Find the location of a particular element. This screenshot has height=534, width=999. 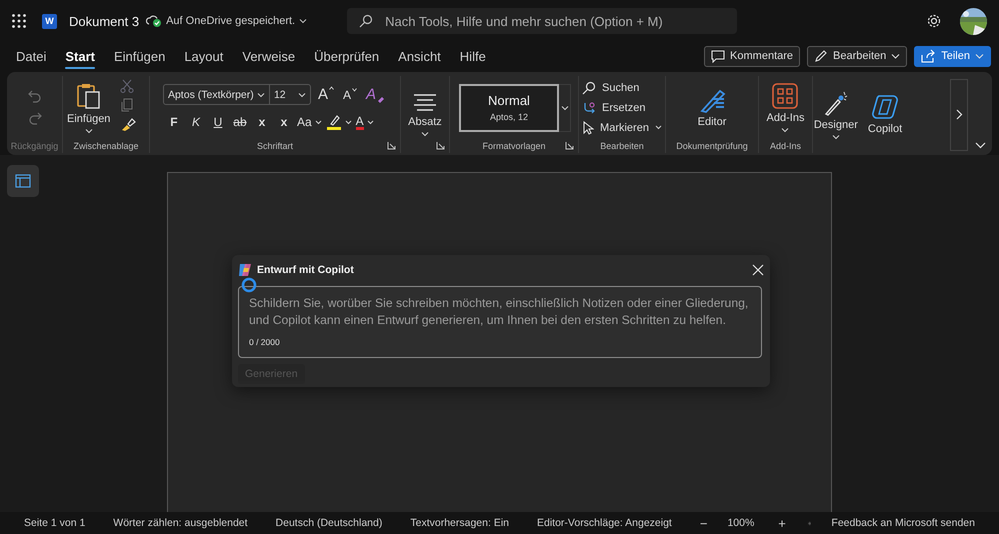

redo-icon is located at coordinates (34, 118).